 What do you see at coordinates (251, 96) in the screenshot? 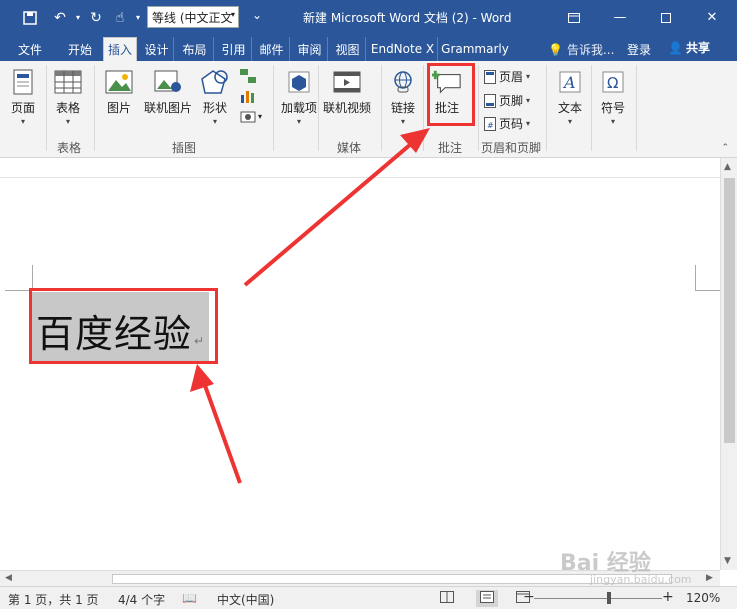
I see `chart-button` at bounding box center [251, 96].